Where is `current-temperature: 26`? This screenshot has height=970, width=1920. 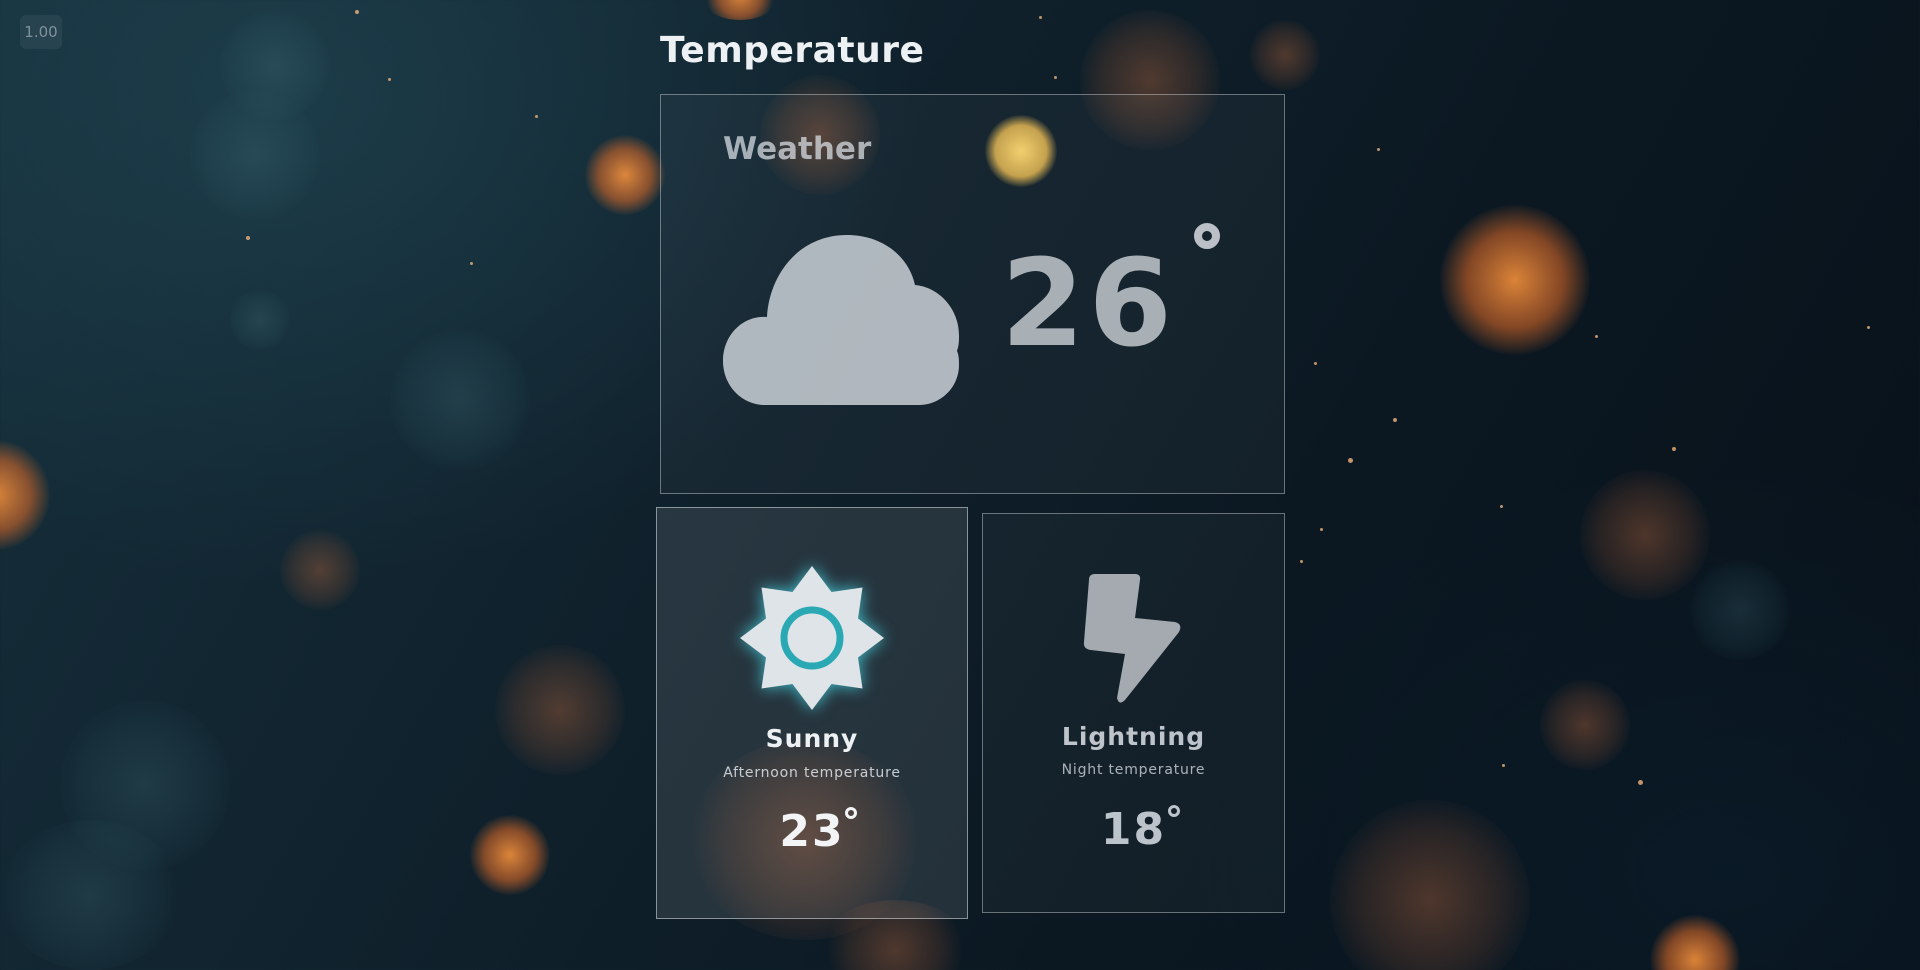 current-temperature: 26 is located at coordinates (1088, 304).